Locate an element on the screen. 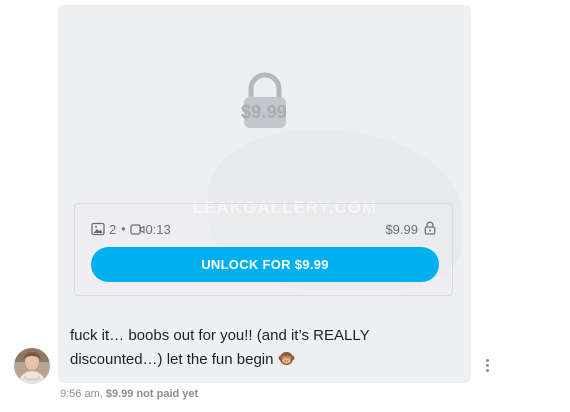 The image size is (570, 412). message-line-2-wrap: discounted…) let the fun begin is located at coordinates (264, 360).